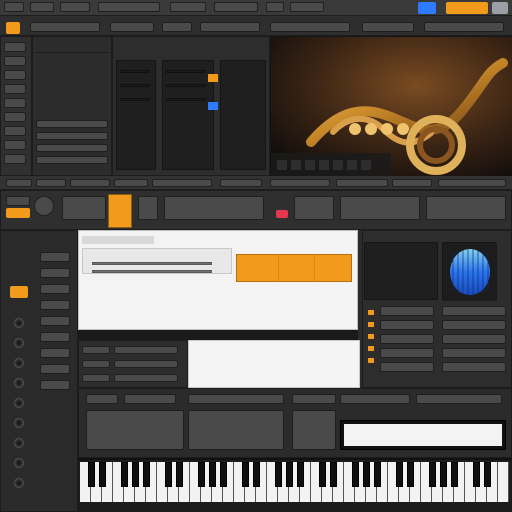  What do you see at coordinates (14, 7) in the screenshot?
I see `menu-button` at bounding box center [14, 7].